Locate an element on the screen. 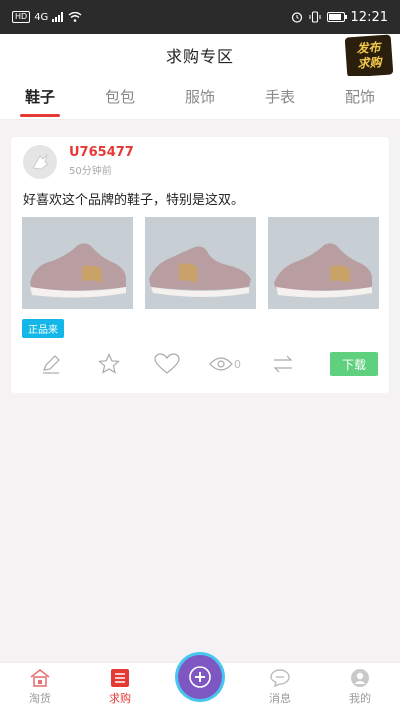 This screenshot has height=710, width=400. list-icon is located at coordinates (120, 678).